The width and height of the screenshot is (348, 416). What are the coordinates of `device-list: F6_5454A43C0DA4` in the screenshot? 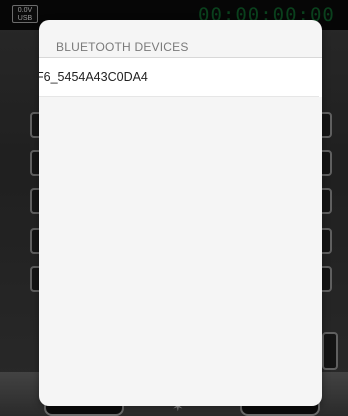 It's located at (180, 77).